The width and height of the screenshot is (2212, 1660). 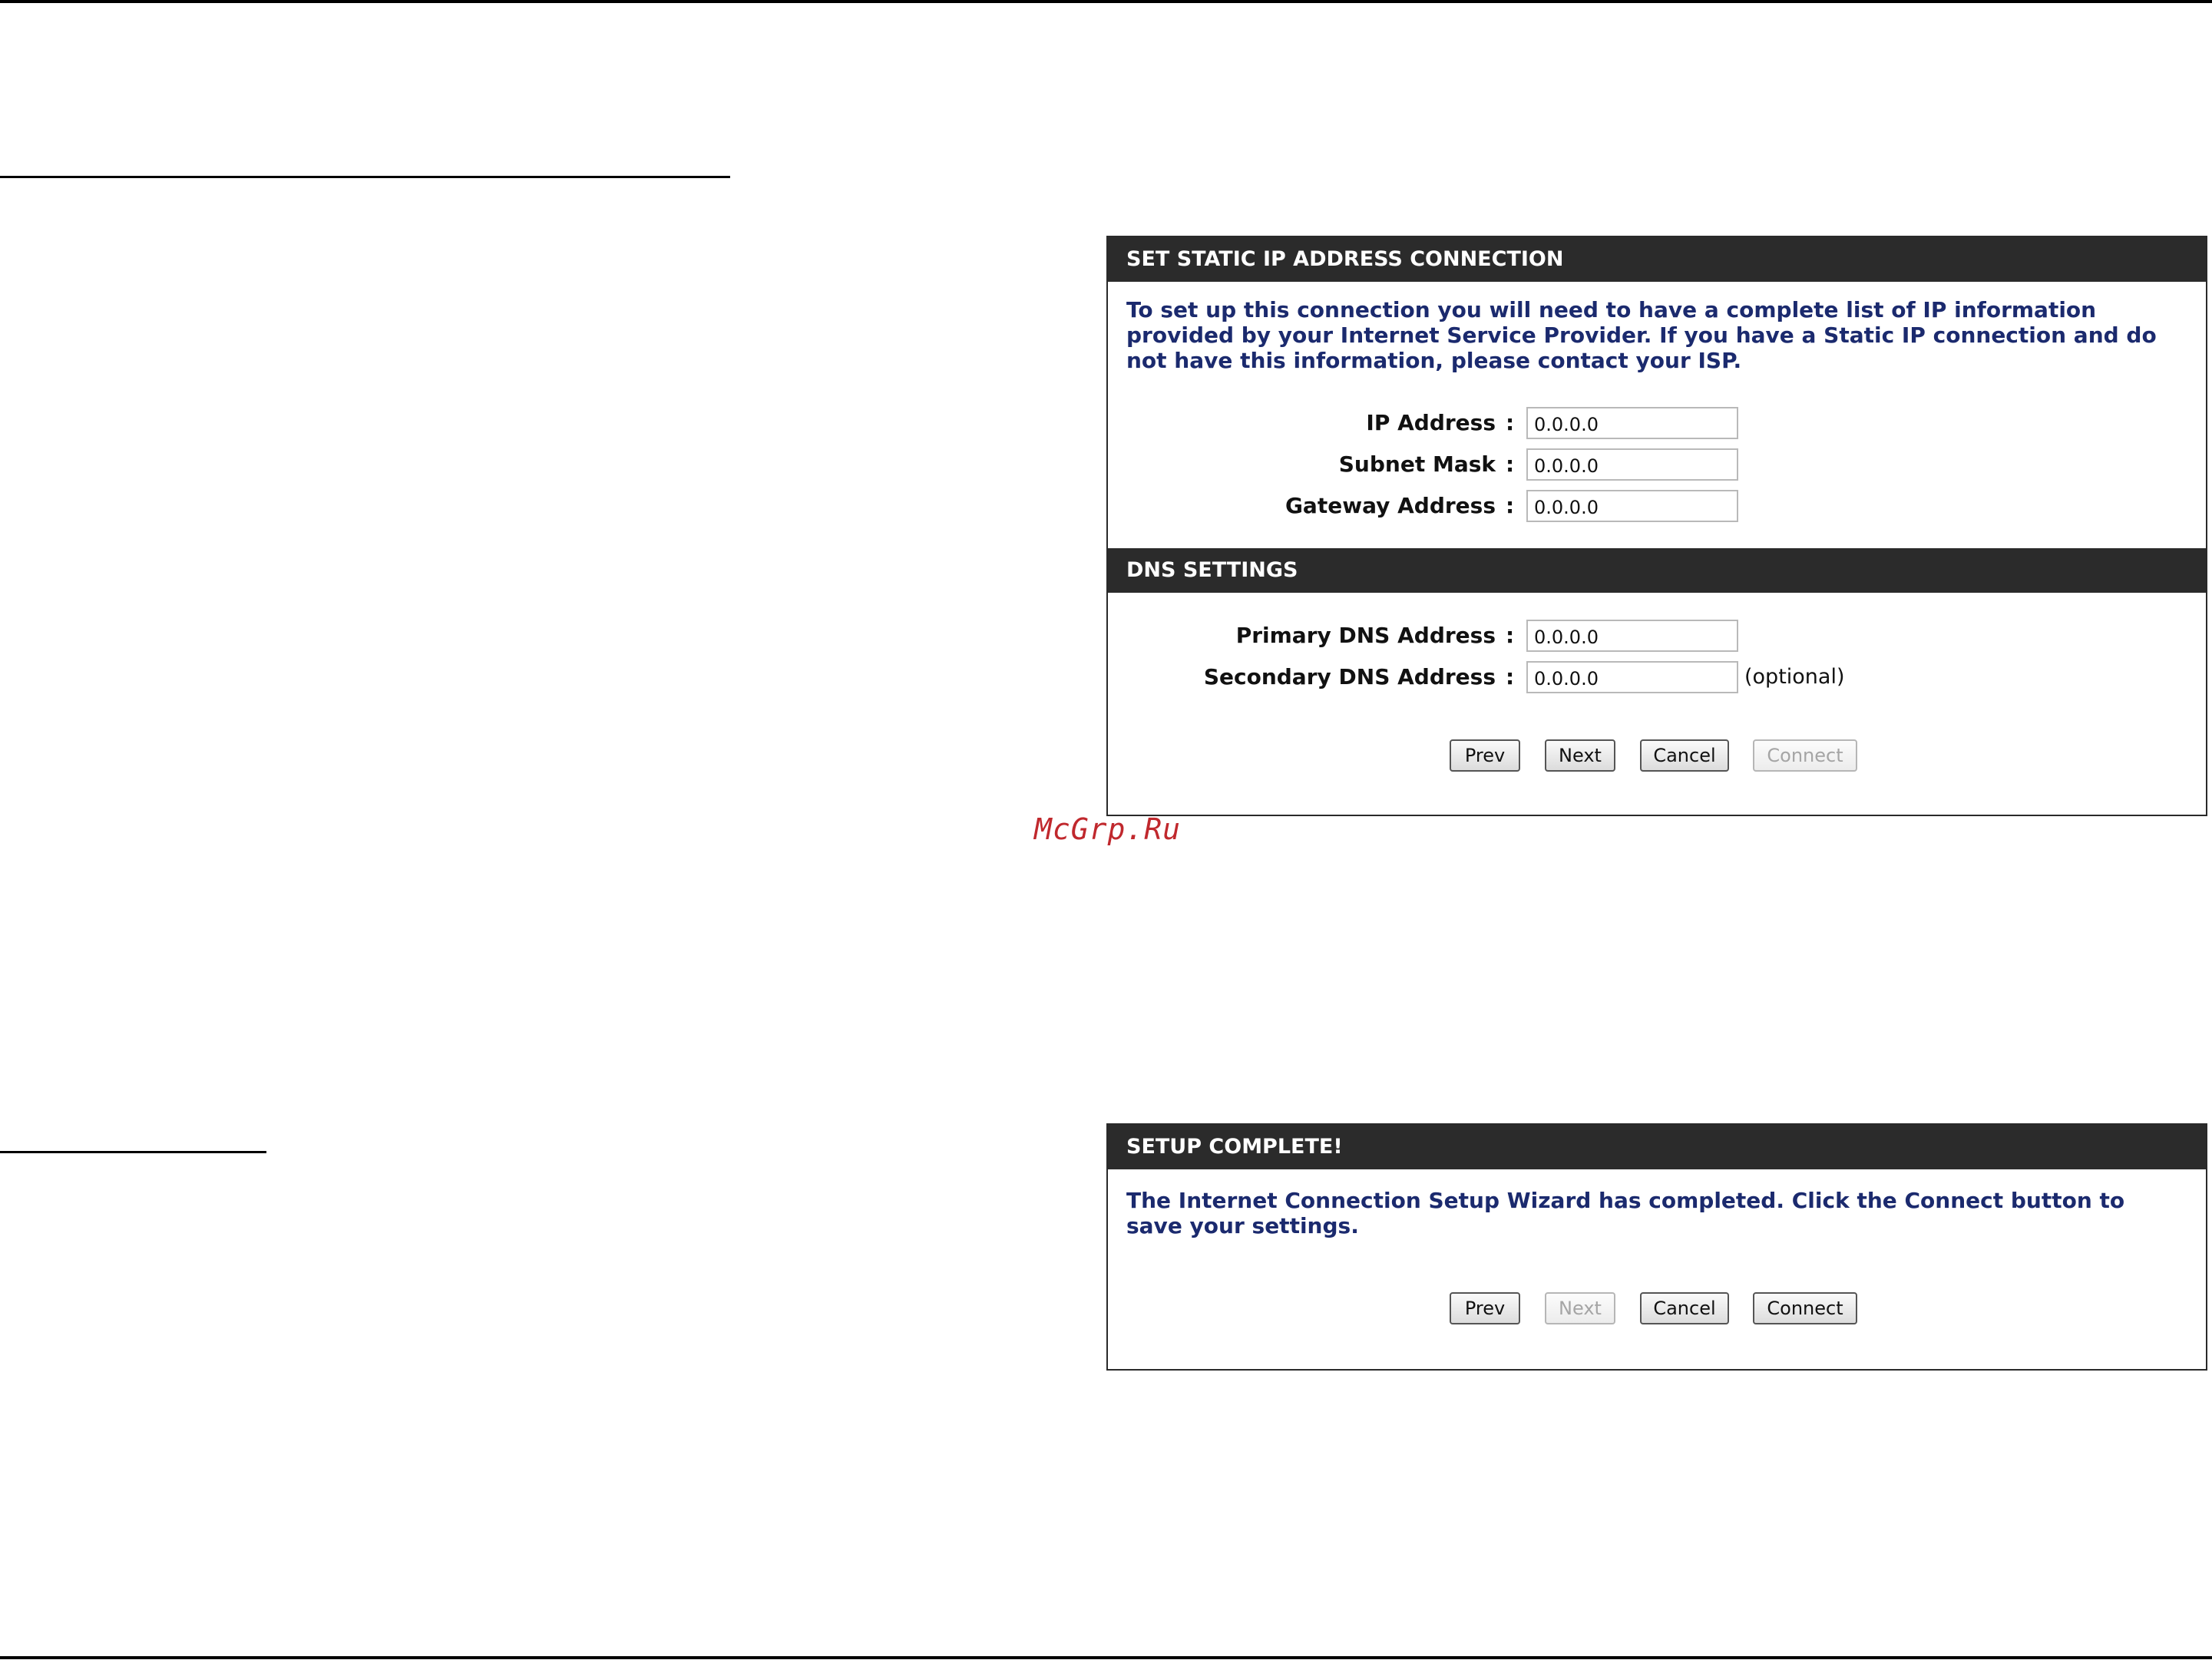 I want to click on subnet-mask-row: Subnet Mask :, so click(x=1657, y=465).